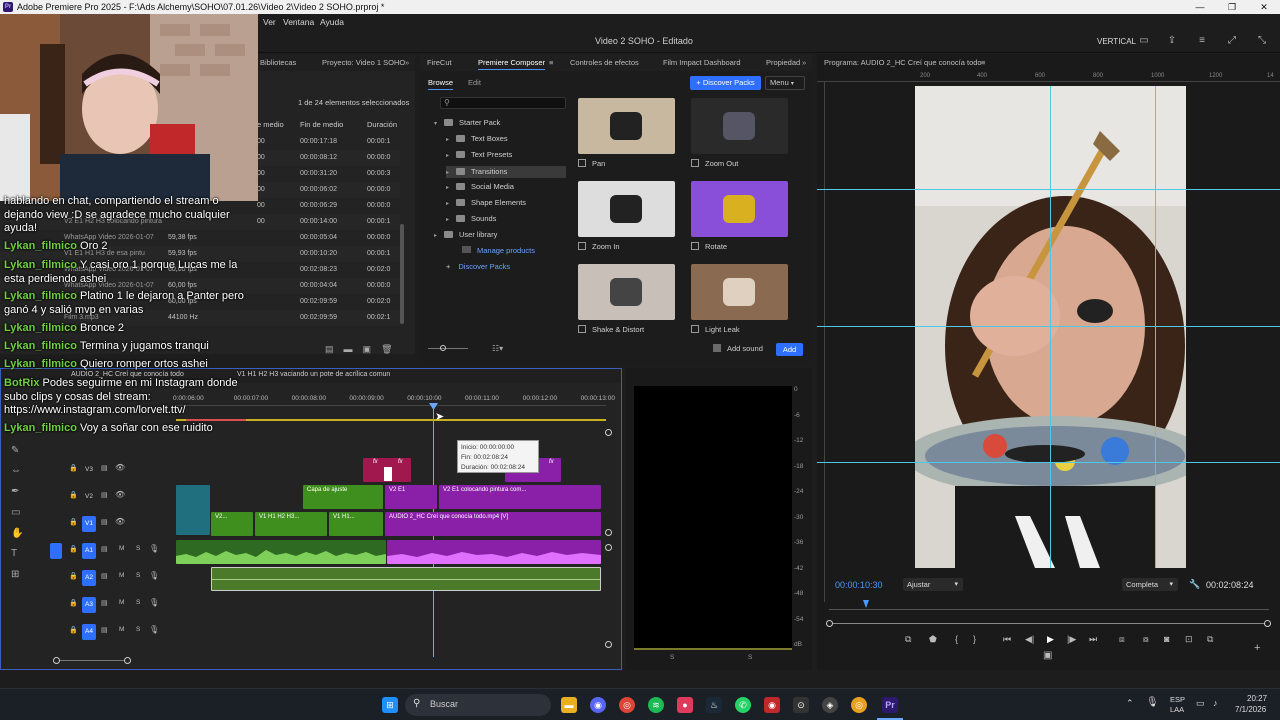 Image resolution: width=1280 pixels, height=720 pixels. What do you see at coordinates (1130, 703) in the screenshot?
I see `tray-chevron-icon: ⌃` at bounding box center [1130, 703].